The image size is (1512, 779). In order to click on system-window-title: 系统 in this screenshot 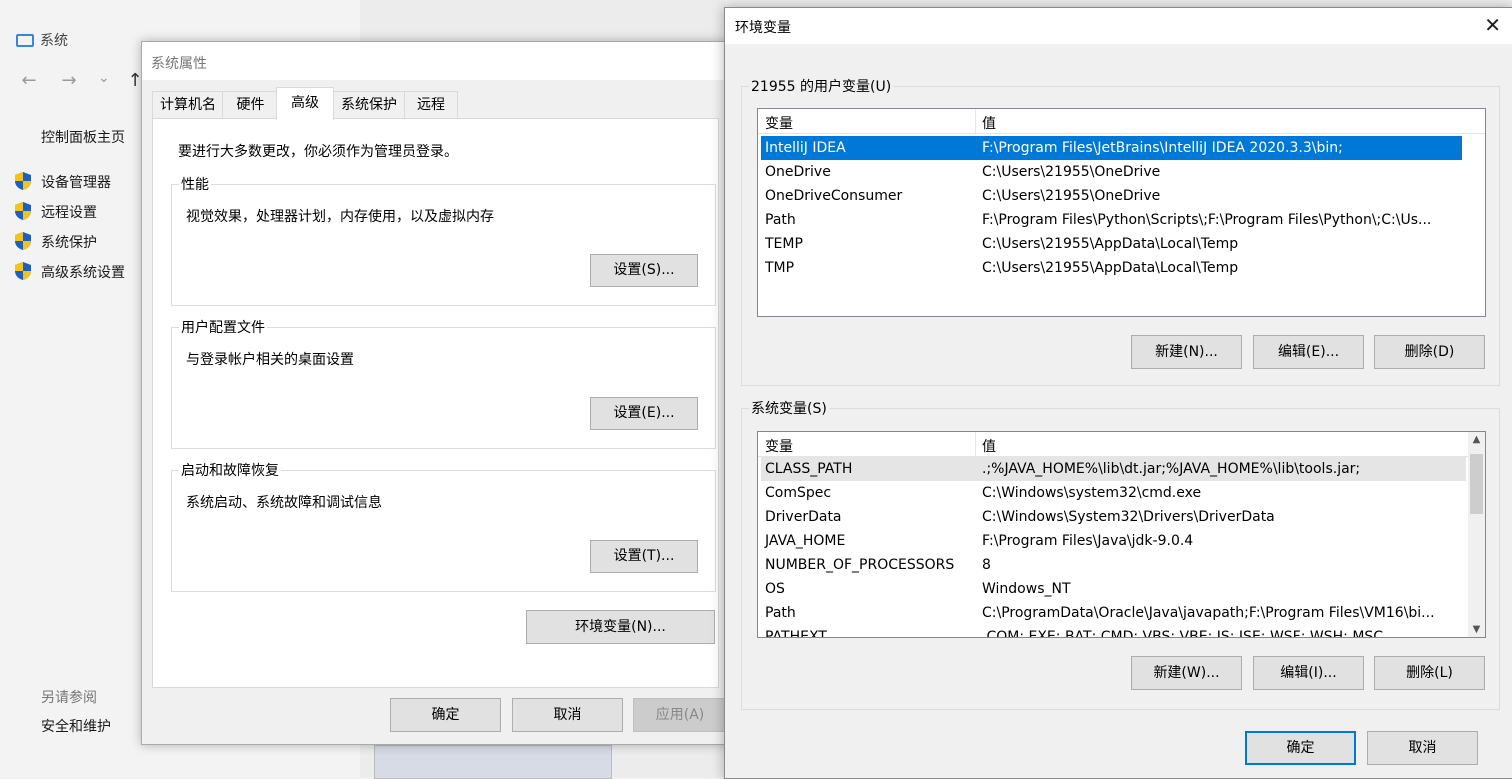, I will do `click(42, 40)`.